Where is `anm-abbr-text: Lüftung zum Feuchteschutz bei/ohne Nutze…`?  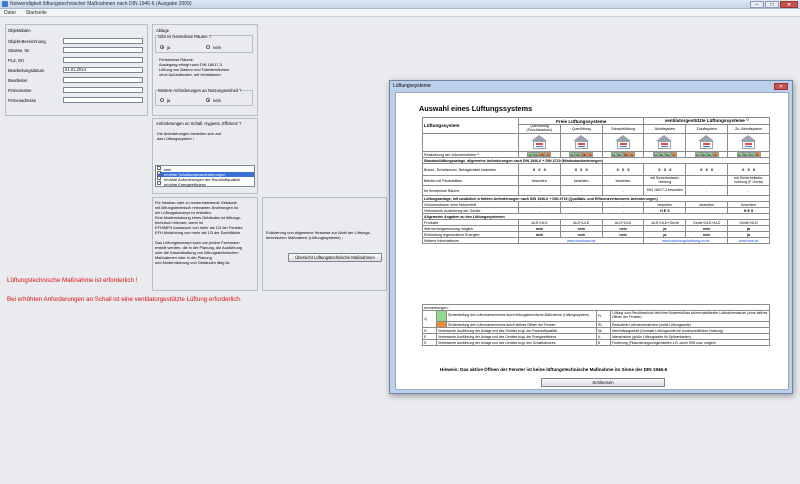
anm-abbr-text: Lüftung zum Feuchteschutz bei/ohne Nutze… is located at coordinates (690, 316).